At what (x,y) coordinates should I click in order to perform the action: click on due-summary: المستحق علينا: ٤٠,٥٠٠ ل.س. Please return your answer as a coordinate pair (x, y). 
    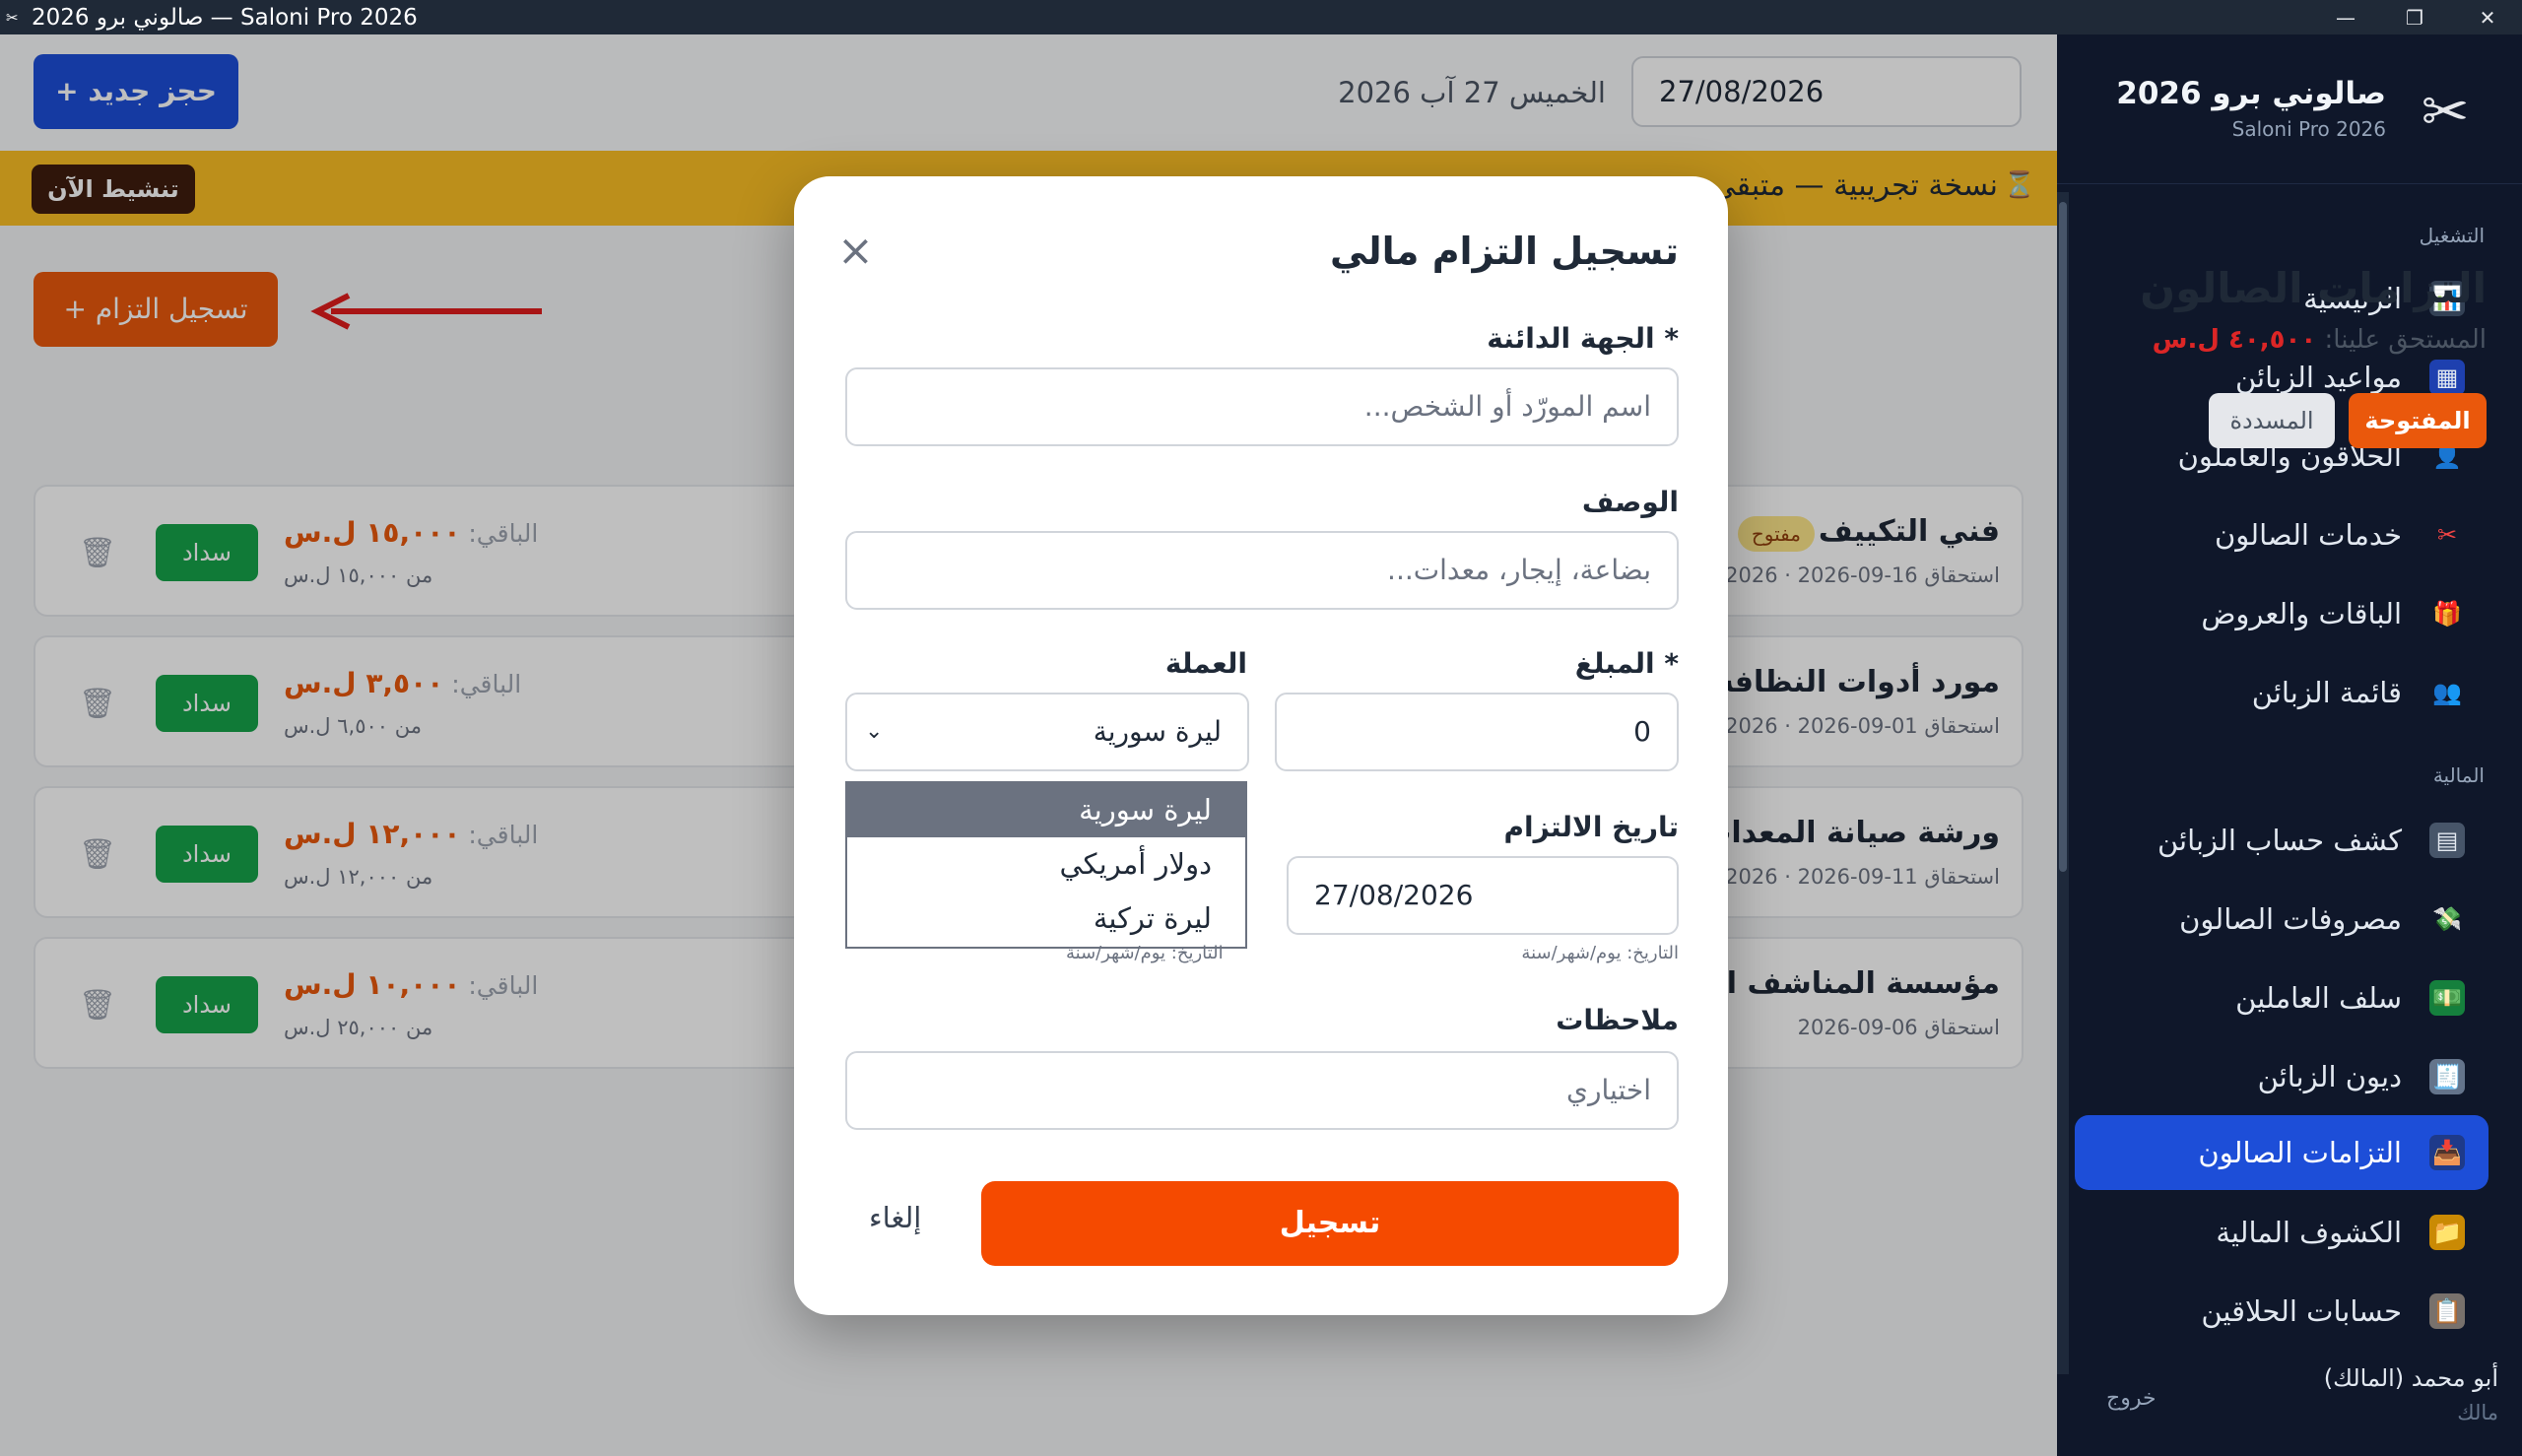
    Looking at the image, I should click on (2320, 340).